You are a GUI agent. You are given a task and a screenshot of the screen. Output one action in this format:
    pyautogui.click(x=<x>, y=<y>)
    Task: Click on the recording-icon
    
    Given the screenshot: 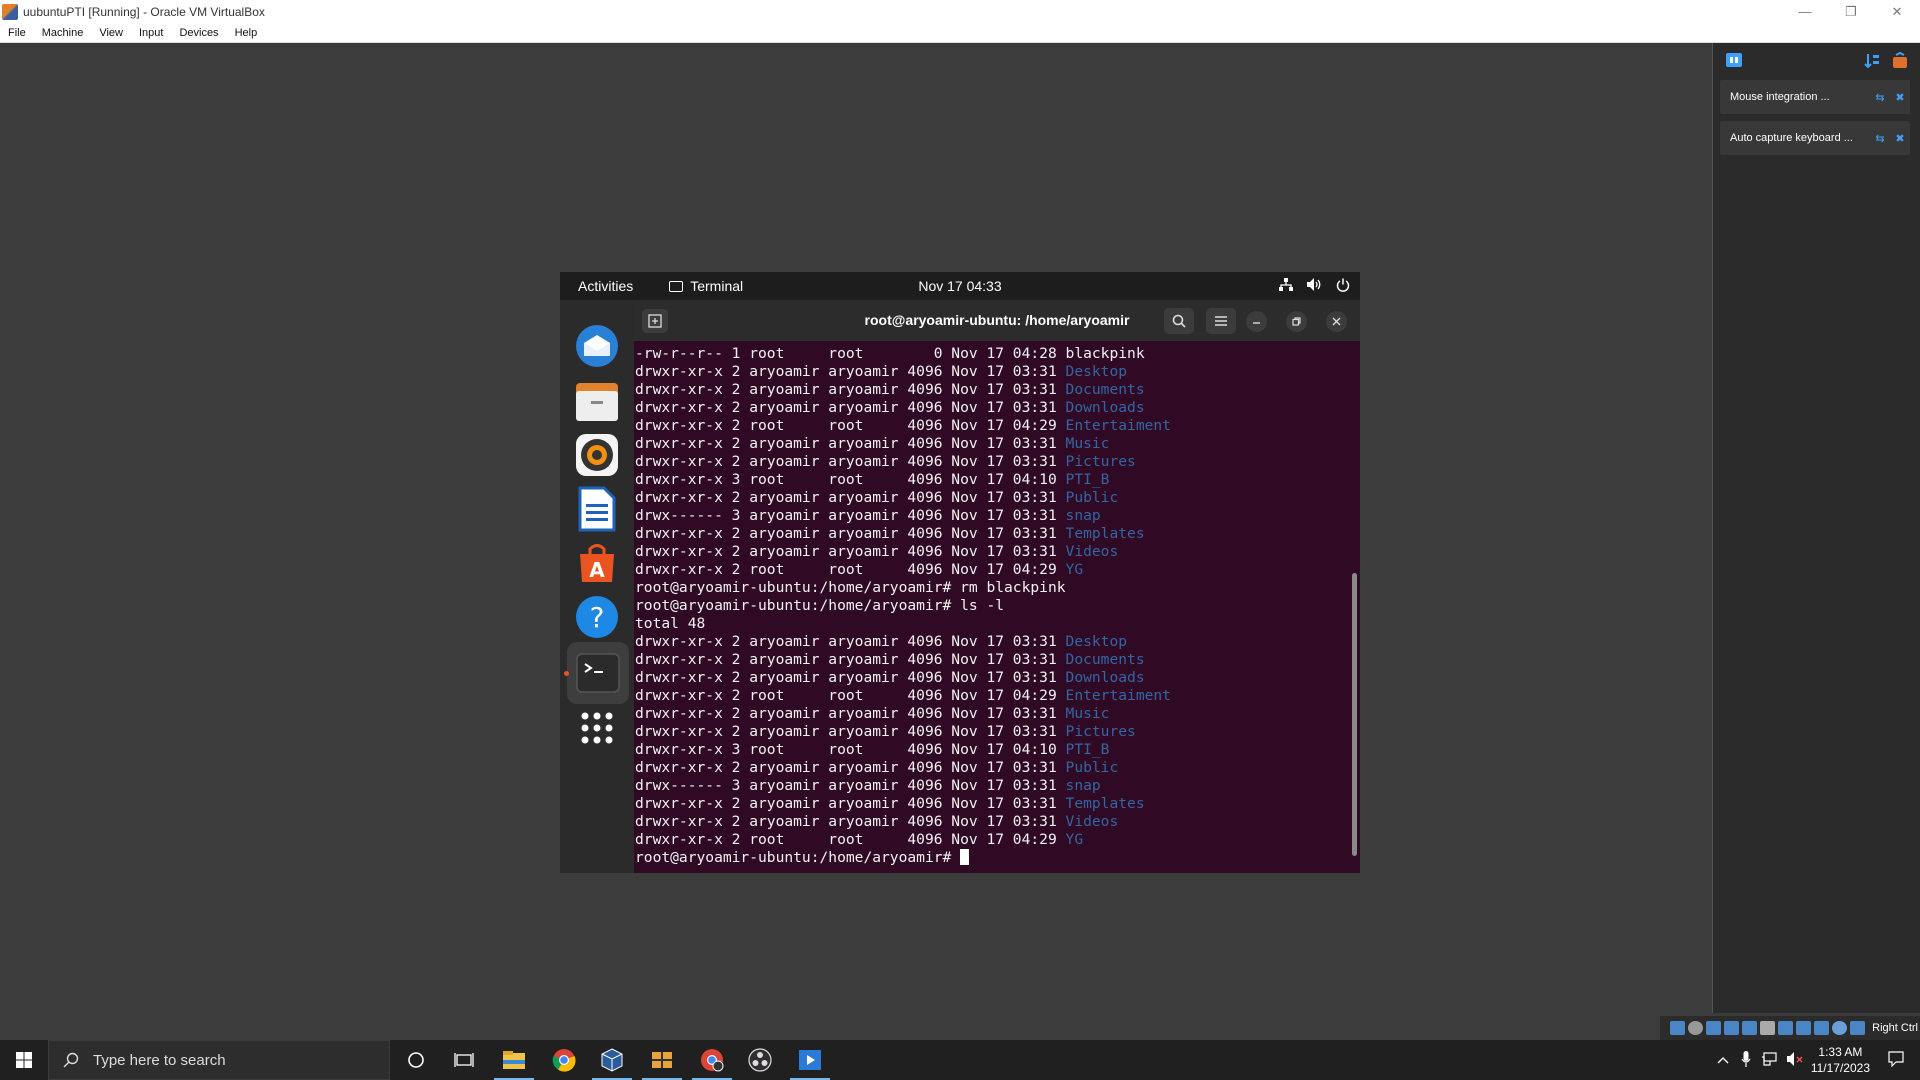 What is the action you would take?
    pyautogui.click(x=1804, y=1028)
    